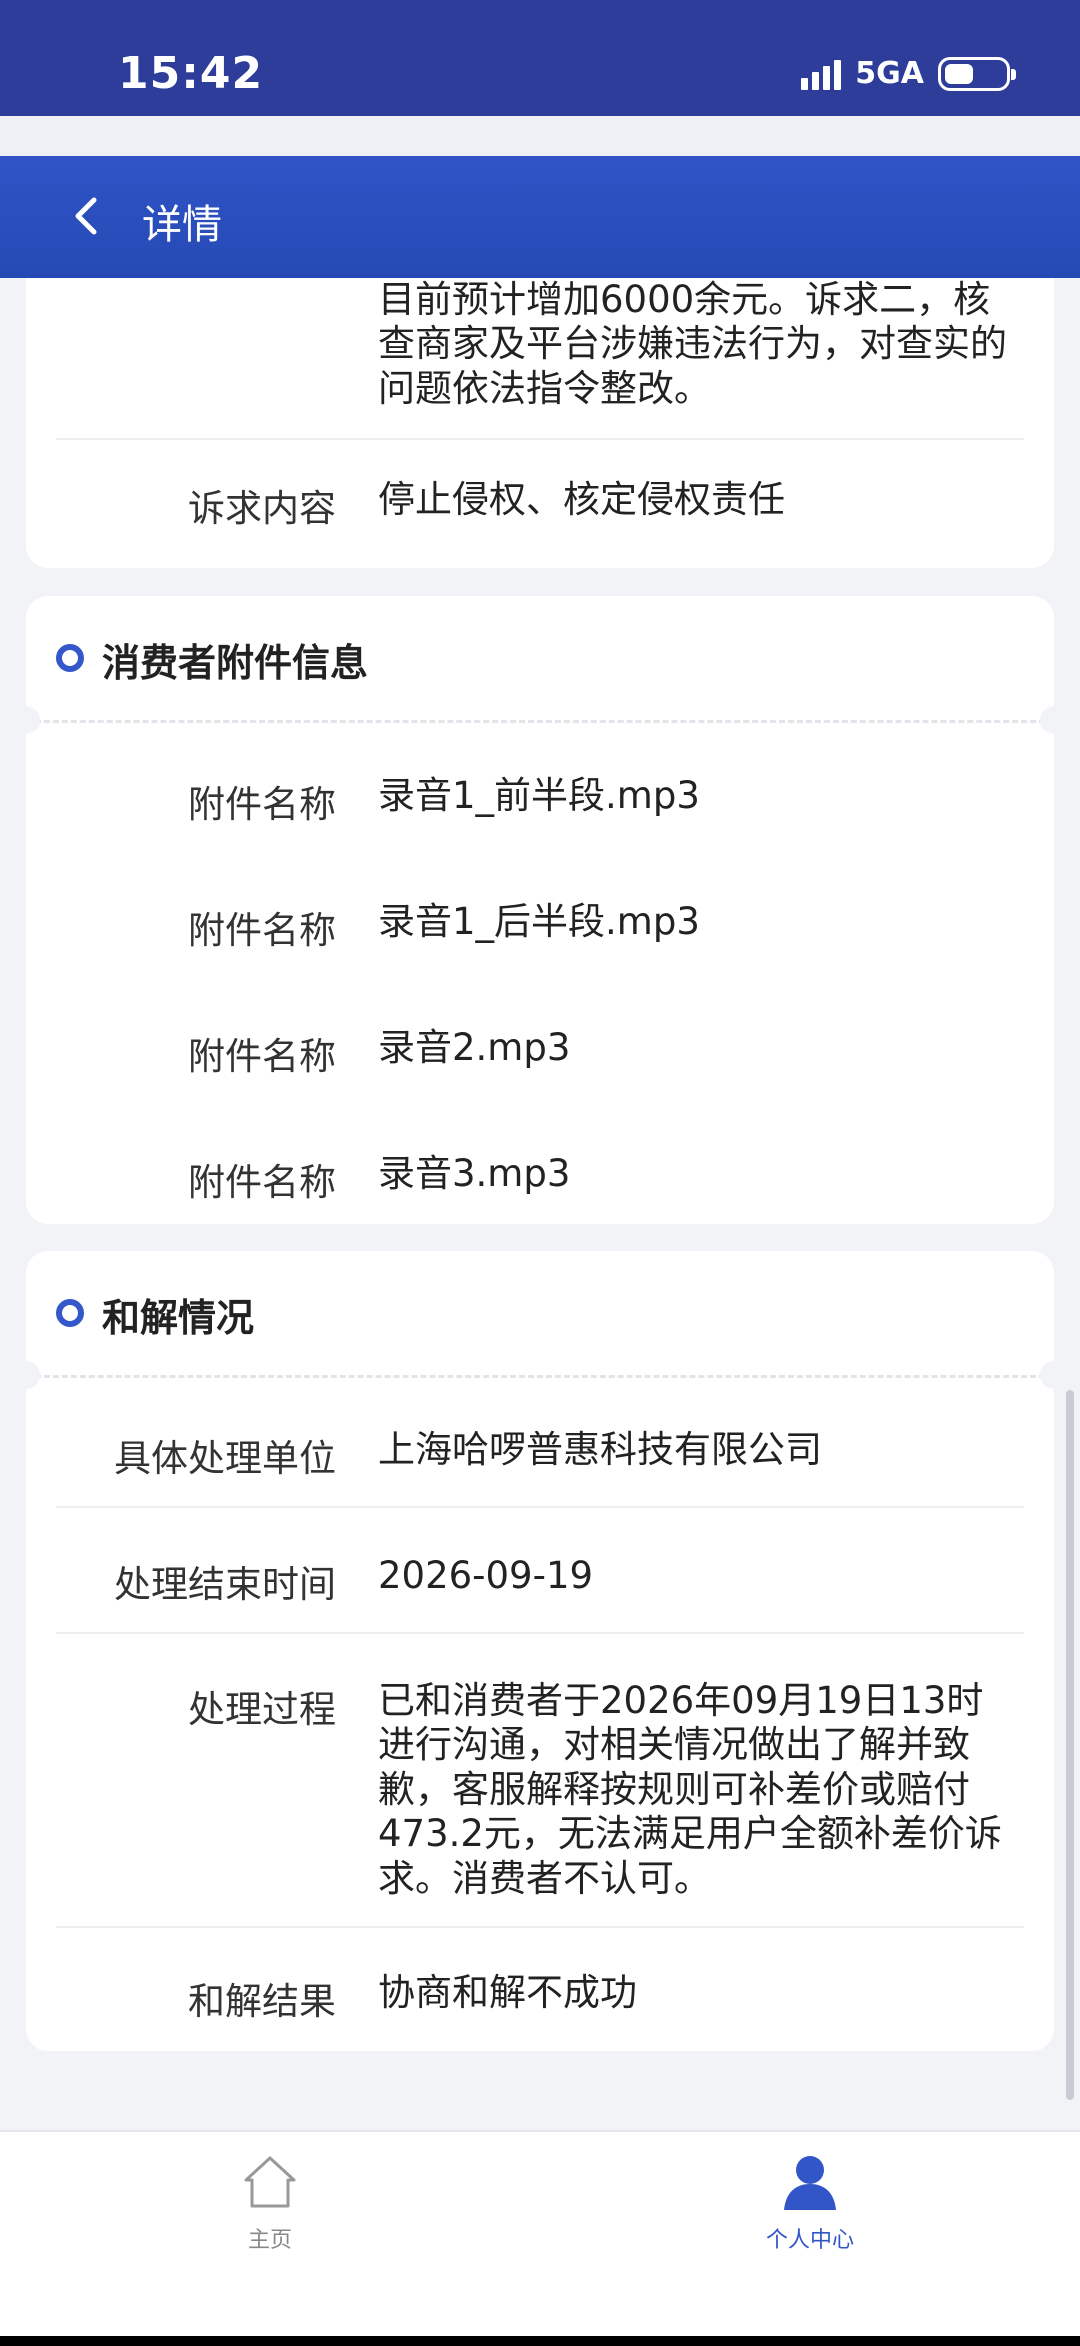  What do you see at coordinates (698, 922) in the screenshot?
I see `attachment-file: 录音1_后半段.mp3` at bounding box center [698, 922].